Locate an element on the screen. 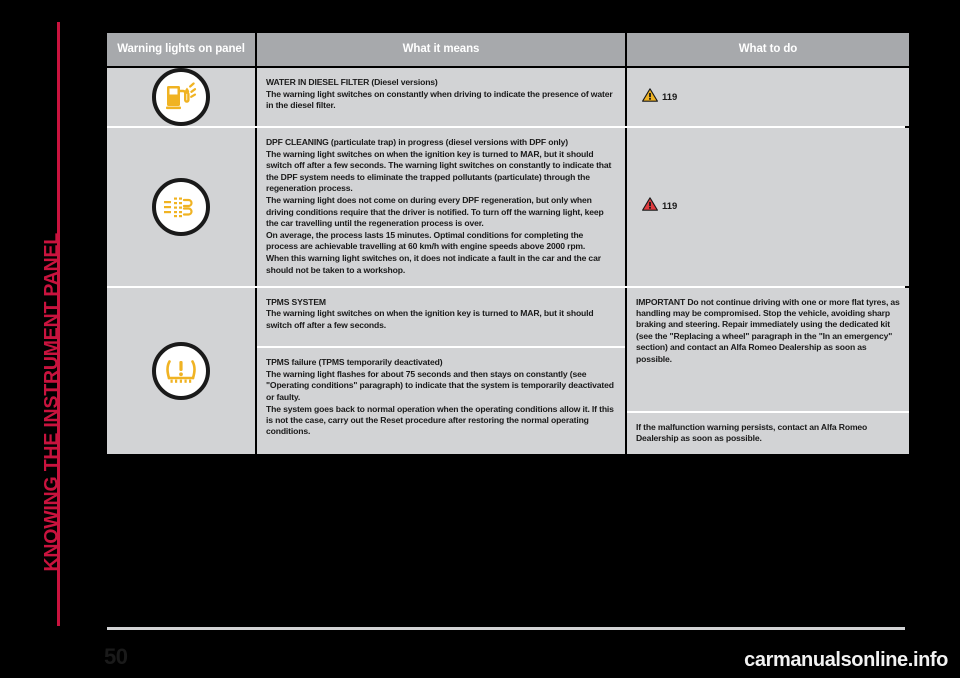 This screenshot has height=678, width=960. tpms-tire-pressure-icon is located at coordinates (181, 370).